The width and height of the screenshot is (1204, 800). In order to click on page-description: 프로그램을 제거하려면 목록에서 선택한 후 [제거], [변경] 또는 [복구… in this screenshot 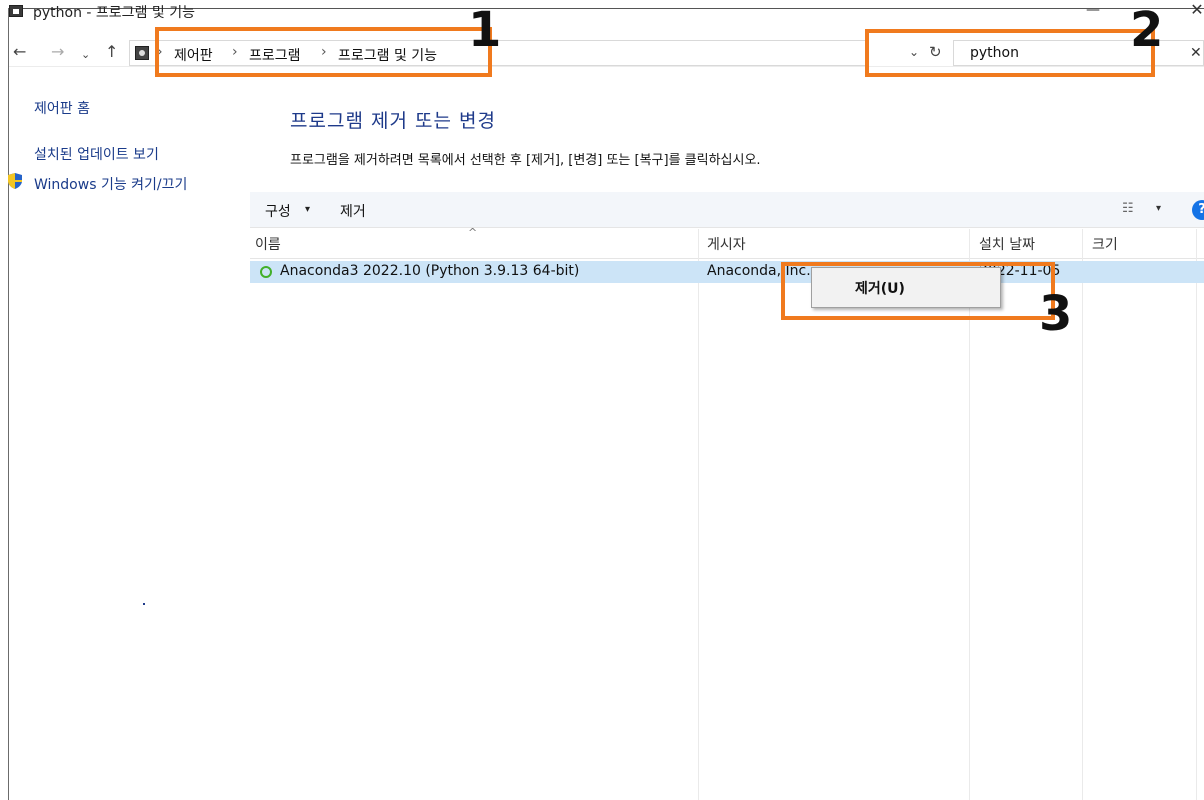, I will do `click(525, 160)`.